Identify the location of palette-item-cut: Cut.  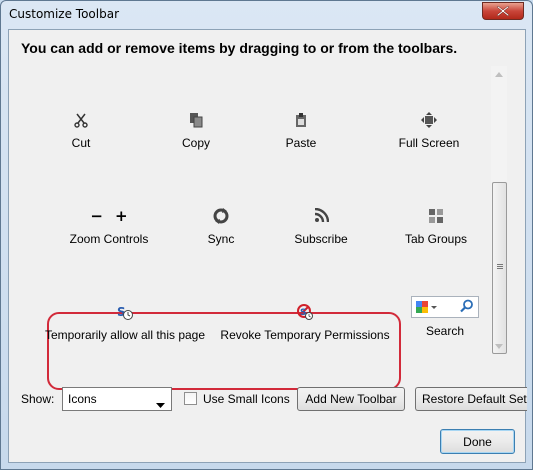
(81, 131).